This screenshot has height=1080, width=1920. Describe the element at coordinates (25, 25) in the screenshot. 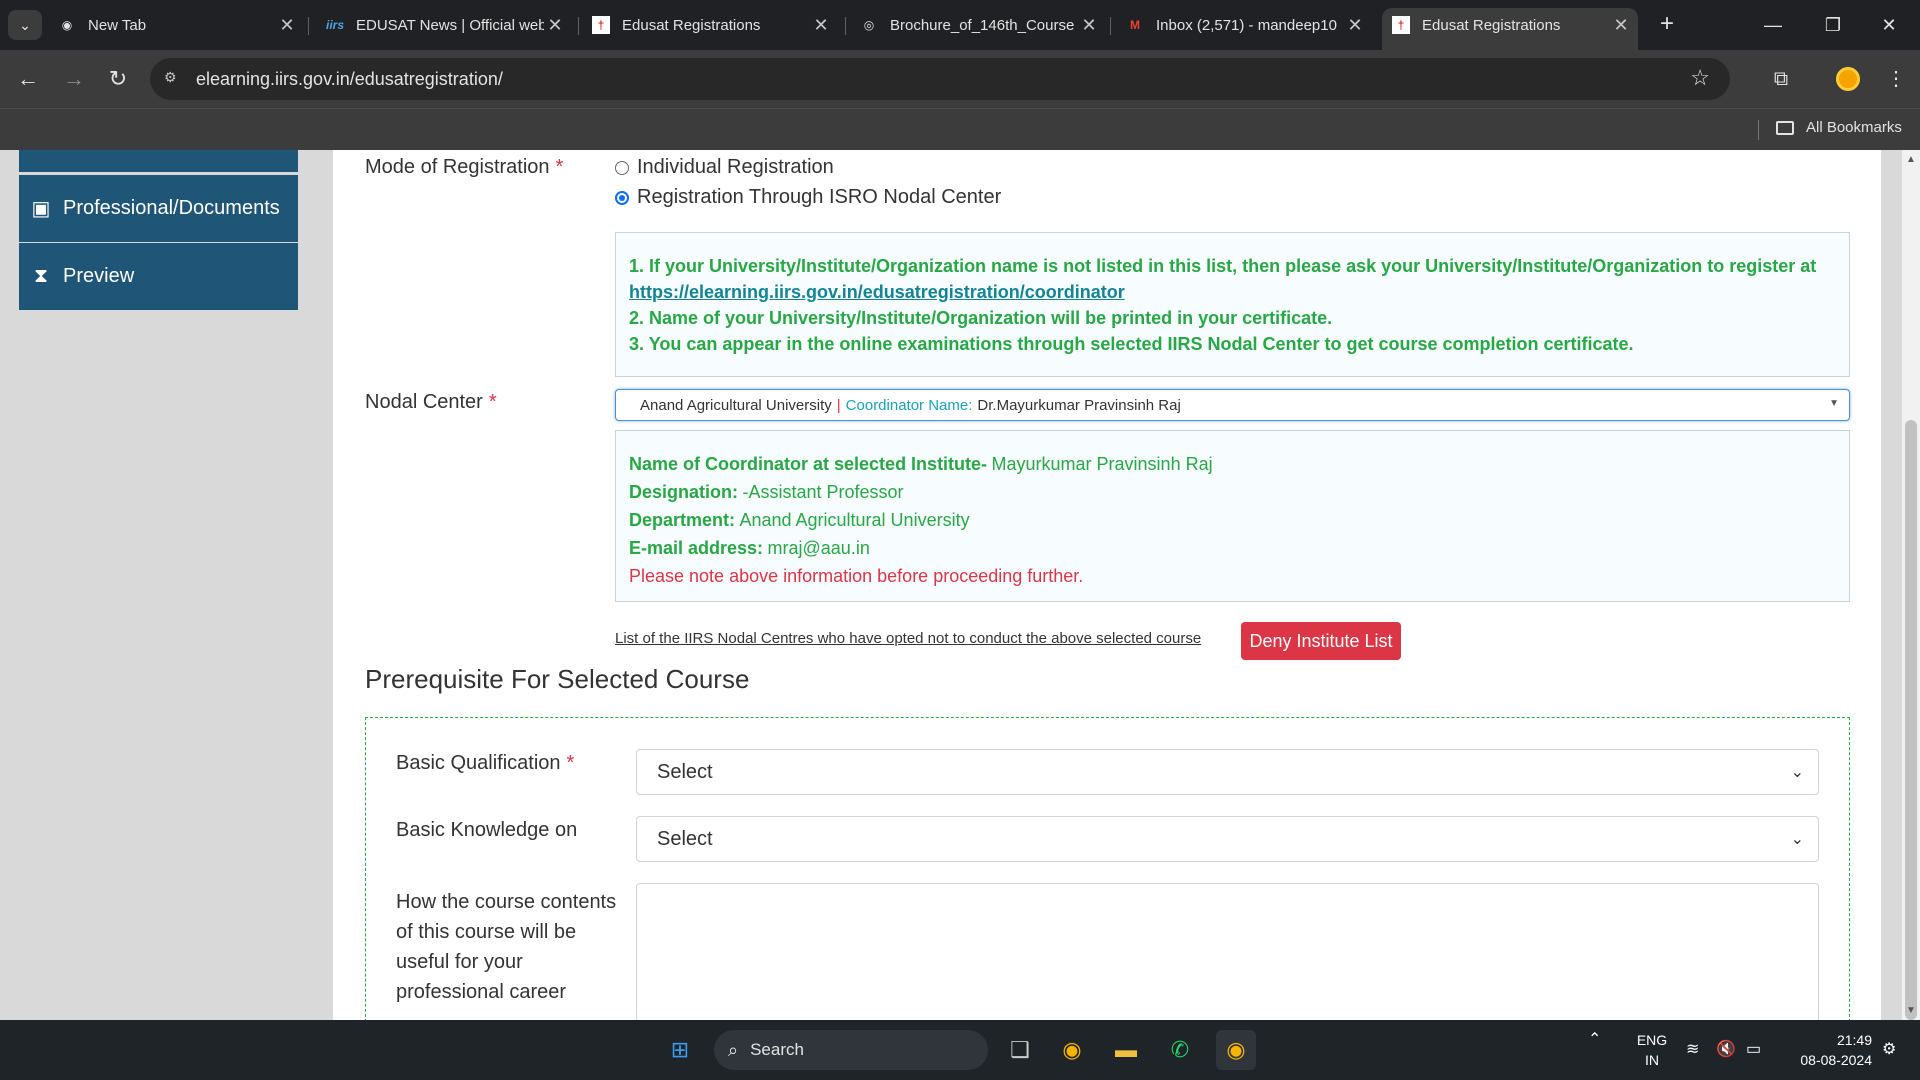

I see `tab-search-button: ⌄` at that location.